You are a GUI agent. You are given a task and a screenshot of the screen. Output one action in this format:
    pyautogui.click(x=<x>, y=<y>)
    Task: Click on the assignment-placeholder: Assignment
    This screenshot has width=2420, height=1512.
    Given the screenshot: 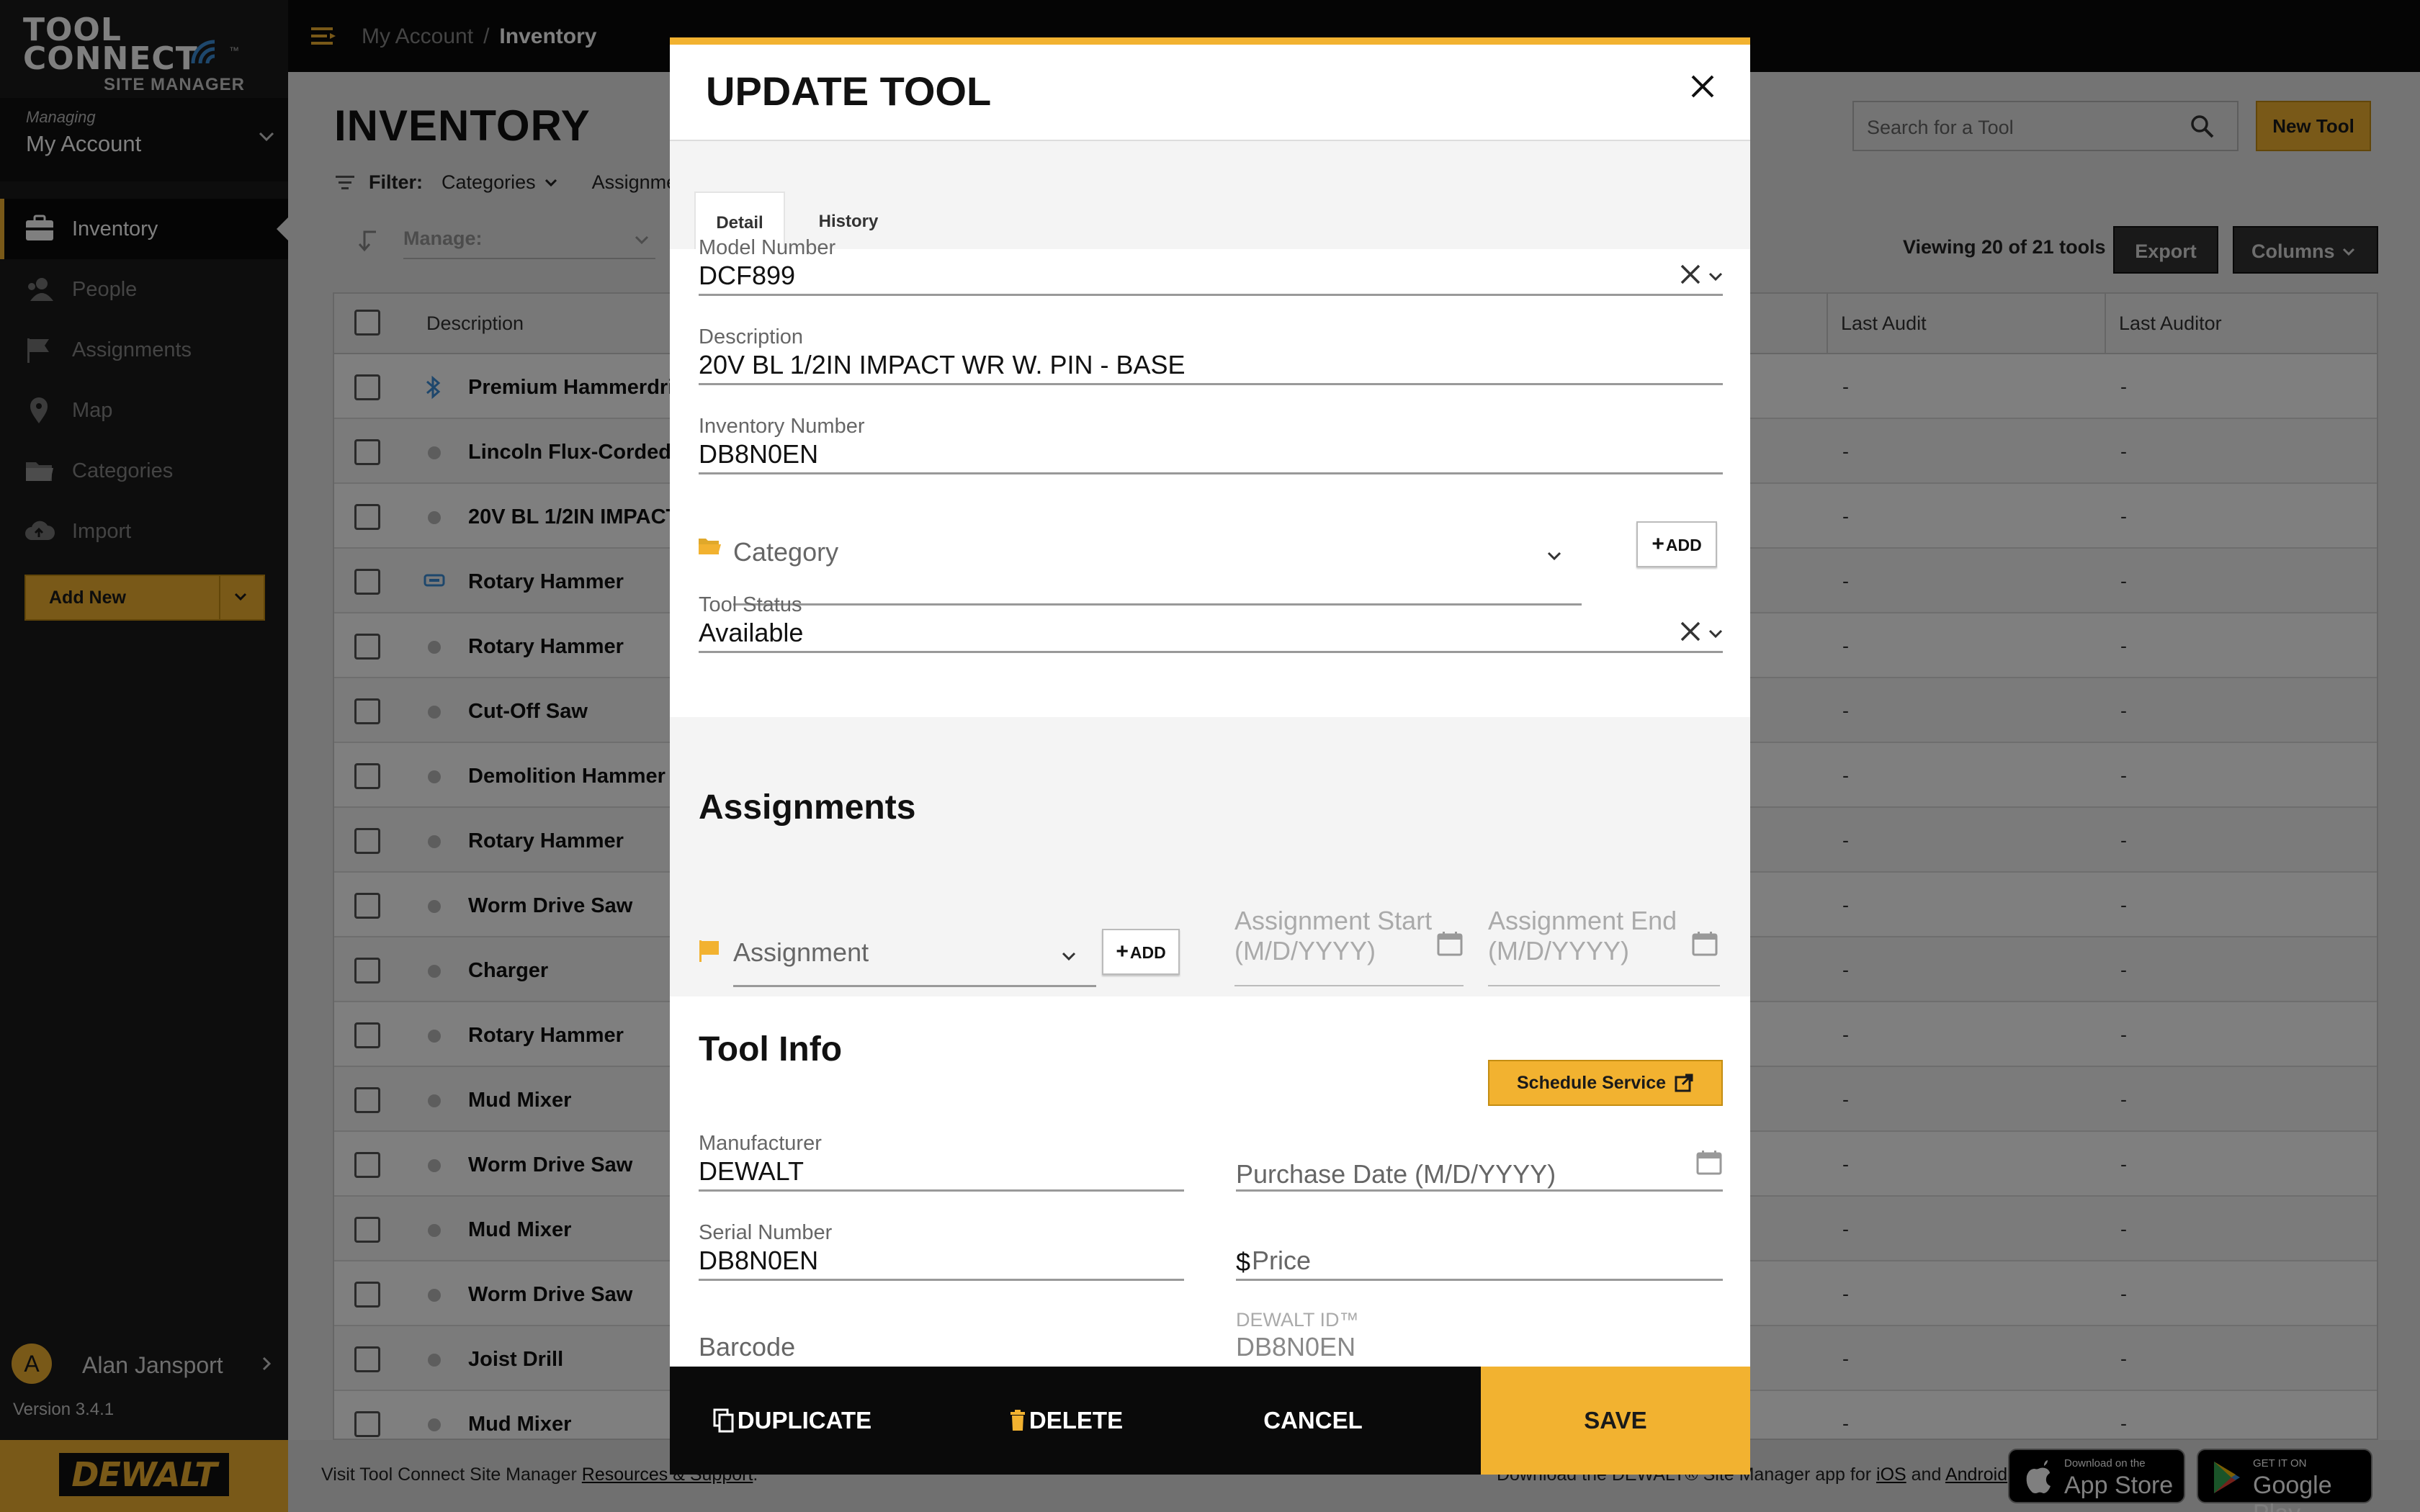 What is the action you would take?
    pyautogui.click(x=801, y=952)
    